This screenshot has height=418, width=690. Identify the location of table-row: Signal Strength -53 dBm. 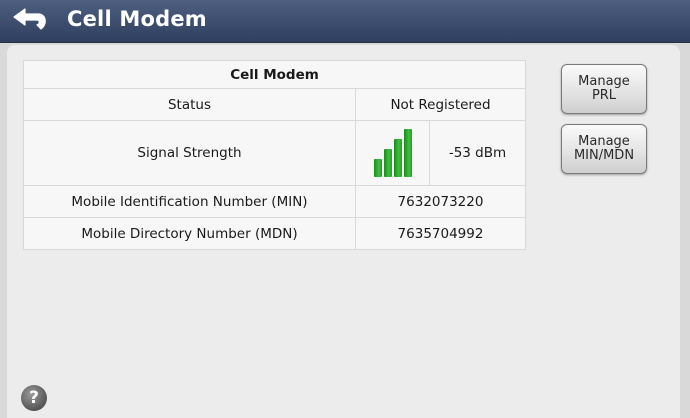
(274, 153).